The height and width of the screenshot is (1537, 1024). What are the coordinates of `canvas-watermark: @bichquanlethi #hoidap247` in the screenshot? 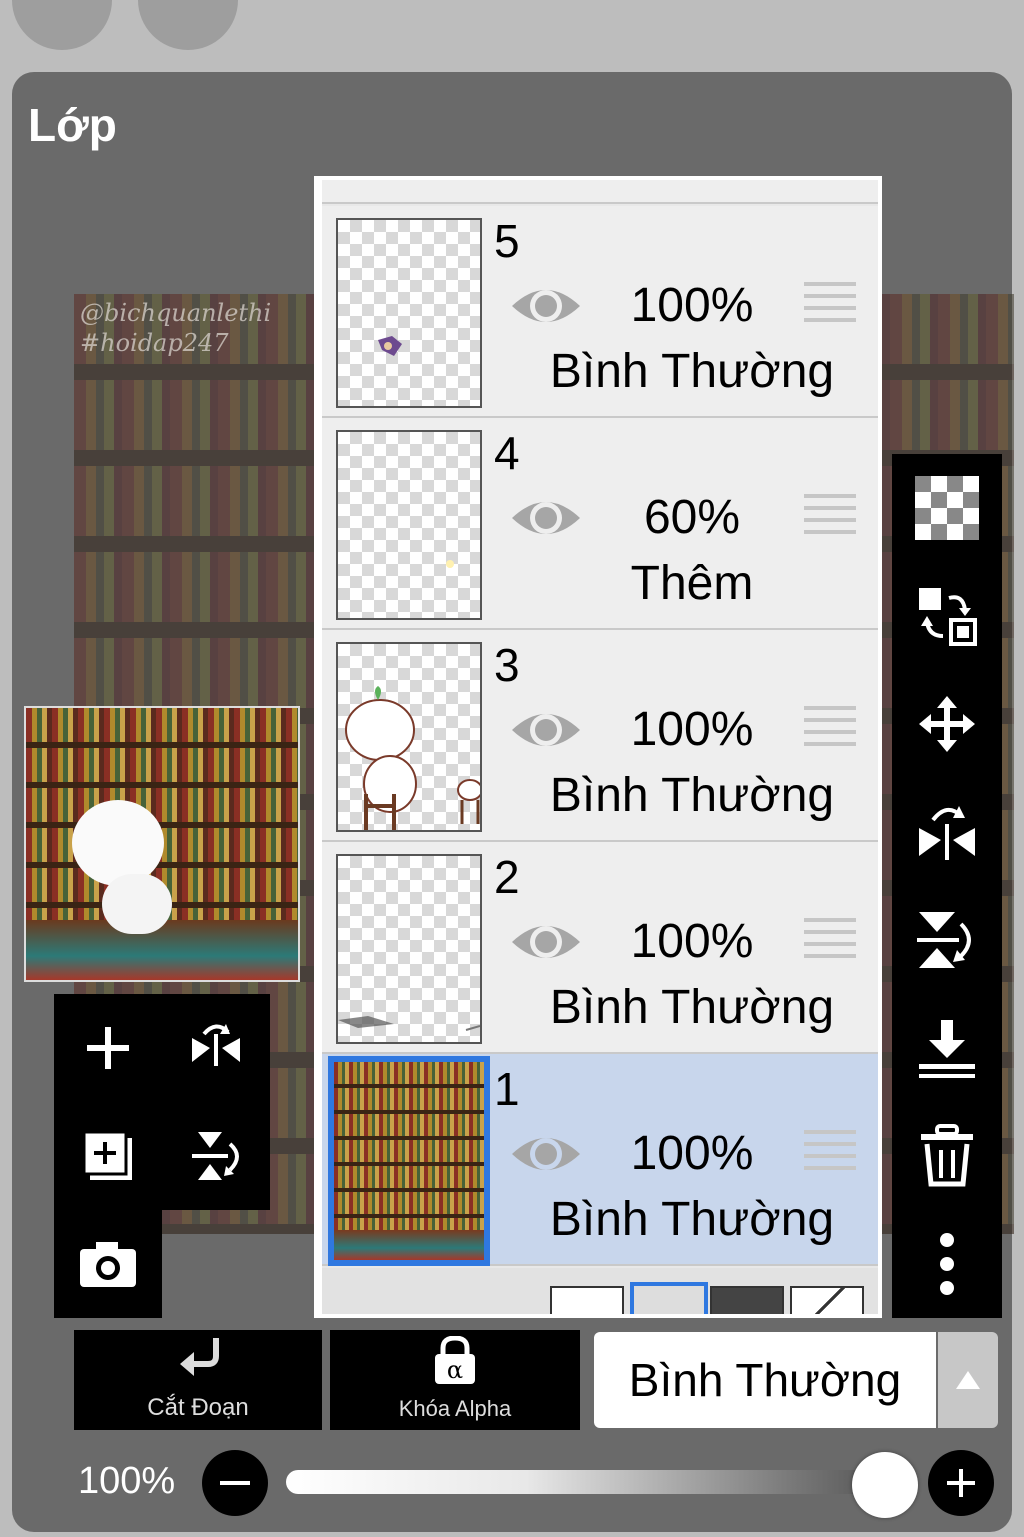 It's located at (176, 328).